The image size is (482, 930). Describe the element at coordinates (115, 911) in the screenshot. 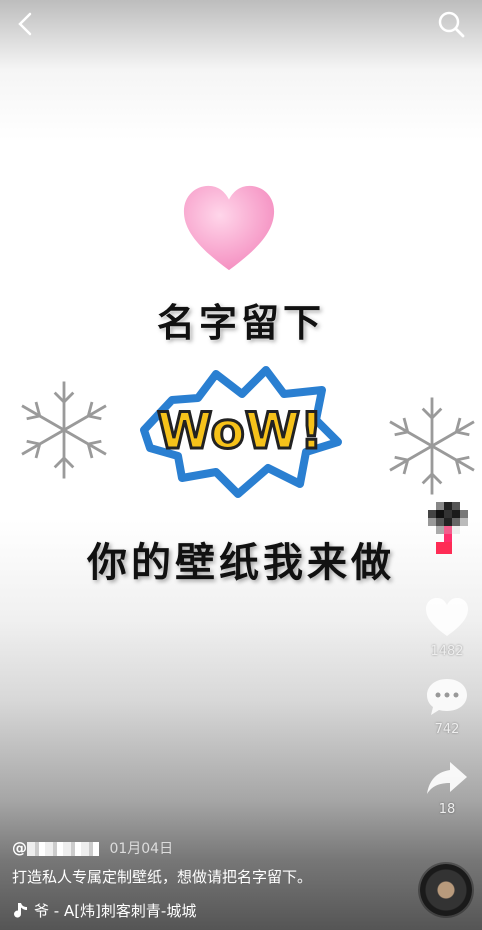

I see `music-title: 爷 - A[炜]刺客刺青-城城` at that location.